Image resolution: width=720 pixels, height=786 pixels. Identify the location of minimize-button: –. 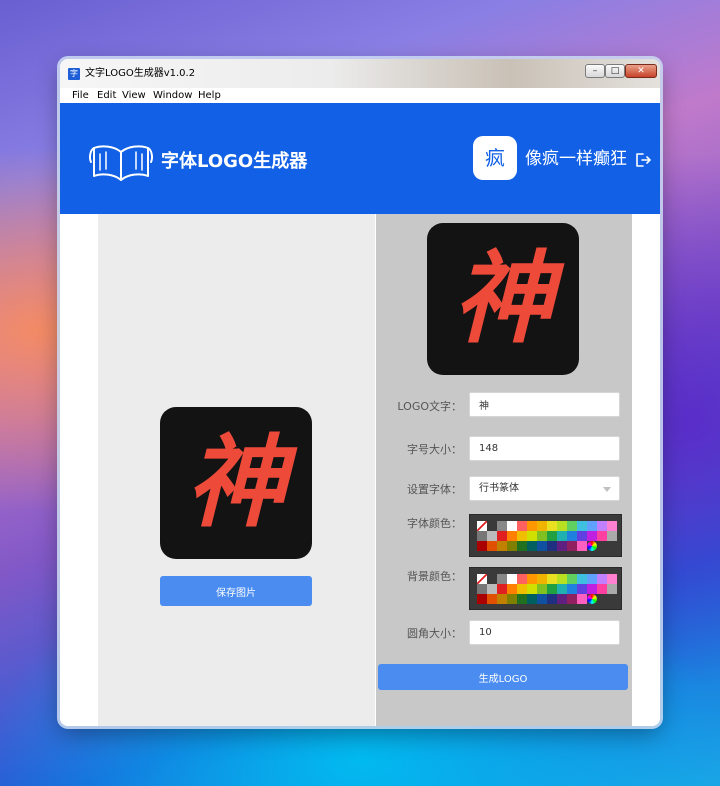
(595, 71).